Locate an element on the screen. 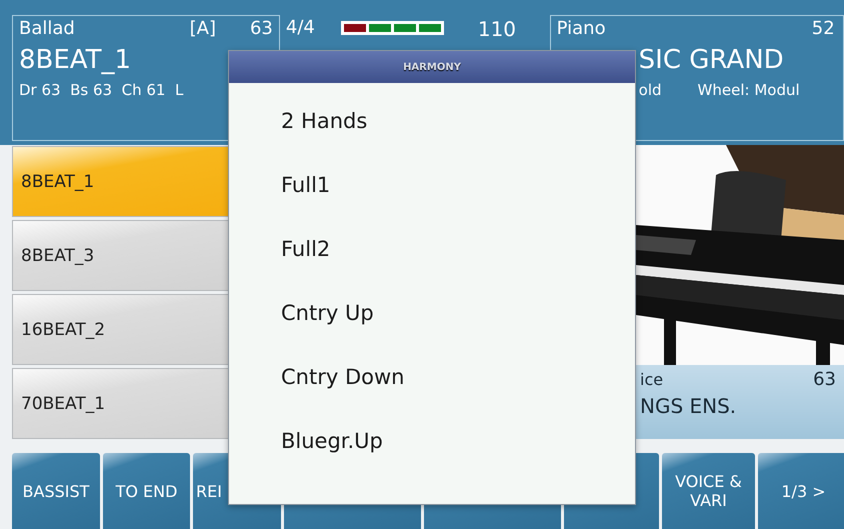 Image resolution: width=844 pixels, height=529 pixels. lower-voice-name: NGS ENS. is located at coordinates (689, 406).